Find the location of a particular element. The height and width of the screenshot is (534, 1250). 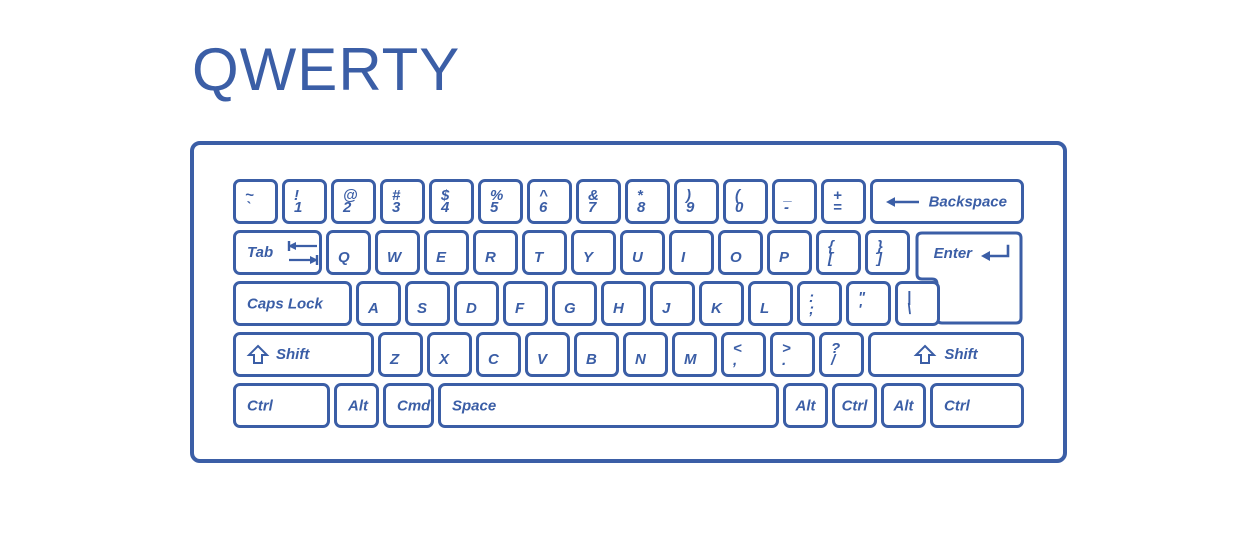

key-i: I is located at coordinates (691, 252).